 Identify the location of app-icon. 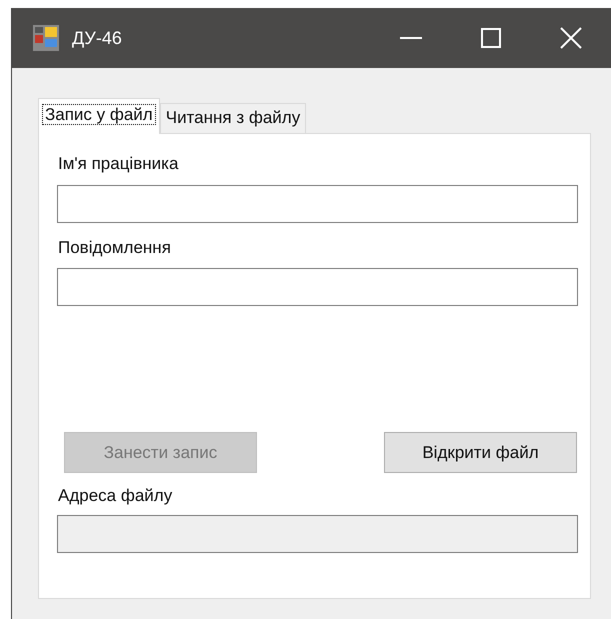
(46, 38).